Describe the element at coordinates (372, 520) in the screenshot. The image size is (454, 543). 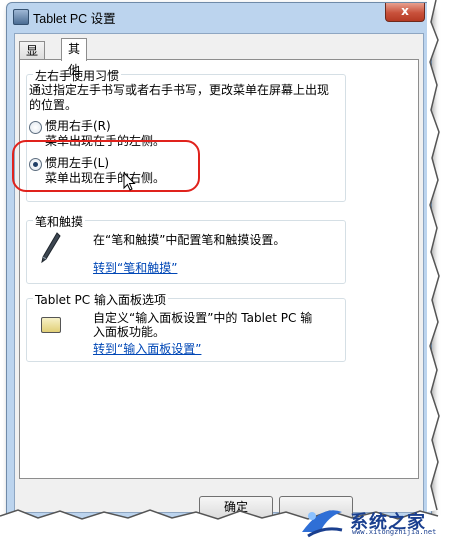
I see `site-watermark: 系统之家 www.xitongzhijia.net` at that location.